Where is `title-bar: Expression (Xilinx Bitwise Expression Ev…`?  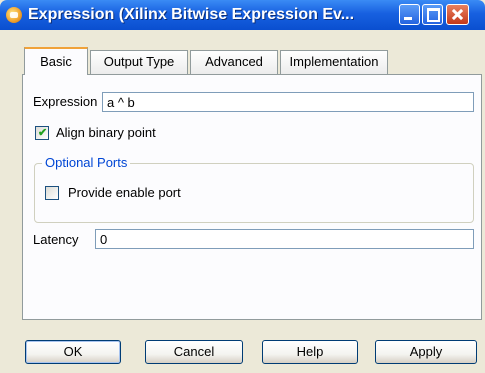
title-bar: Expression (Xilinx Bitwise Expression Ev… is located at coordinates (242, 15).